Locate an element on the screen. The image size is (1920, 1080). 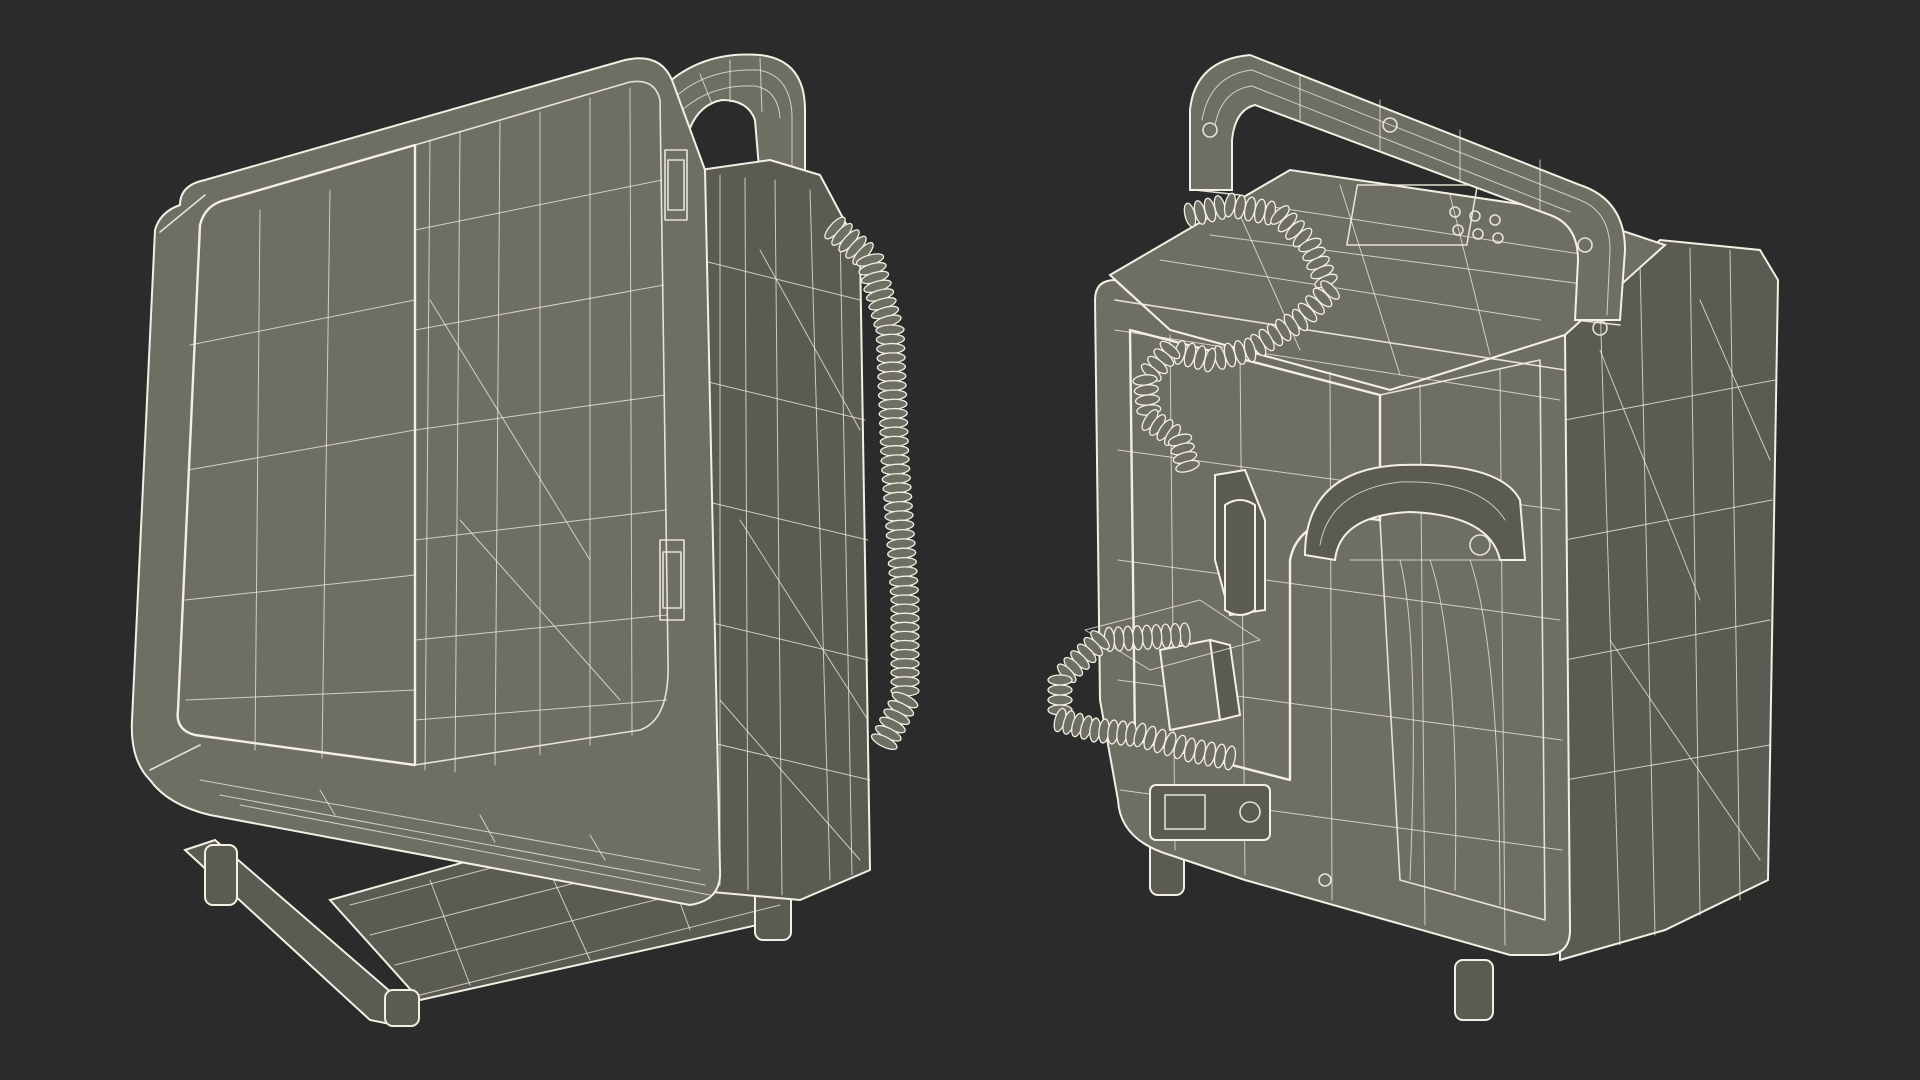
right-device-side-panel is located at coordinates (1669, 600).